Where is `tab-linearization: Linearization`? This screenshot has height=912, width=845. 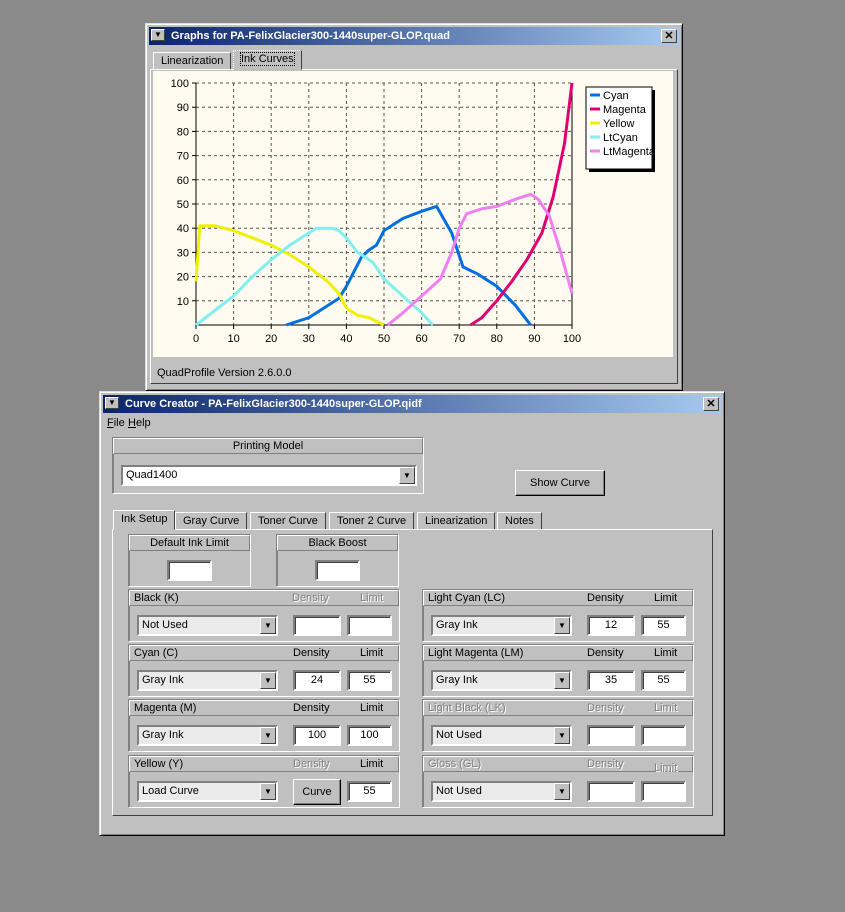
tab-linearization: Linearization is located at coordinates (192, 61).